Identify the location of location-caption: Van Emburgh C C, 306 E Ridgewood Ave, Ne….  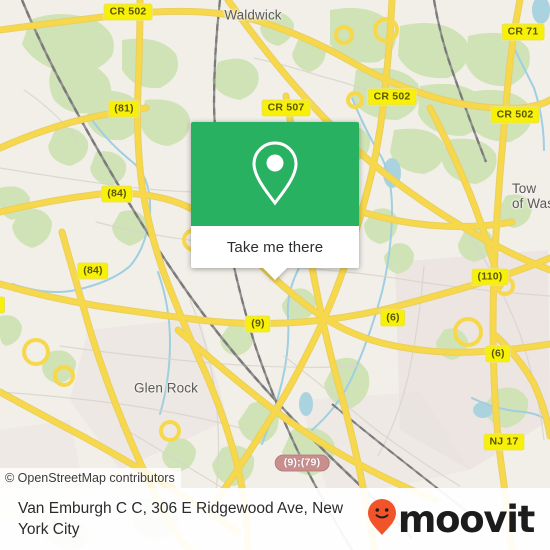
(181, 519).